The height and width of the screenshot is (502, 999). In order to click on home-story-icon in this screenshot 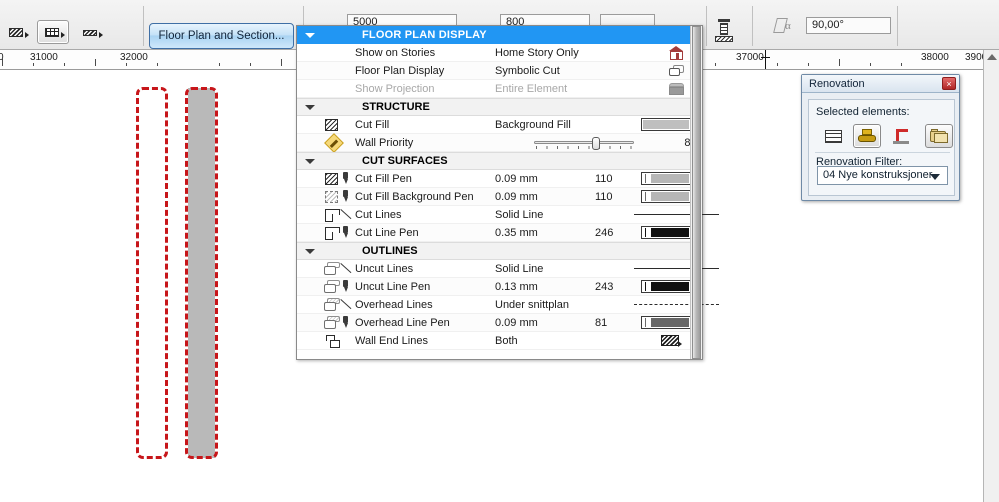, I will do `click(326, 53)`.